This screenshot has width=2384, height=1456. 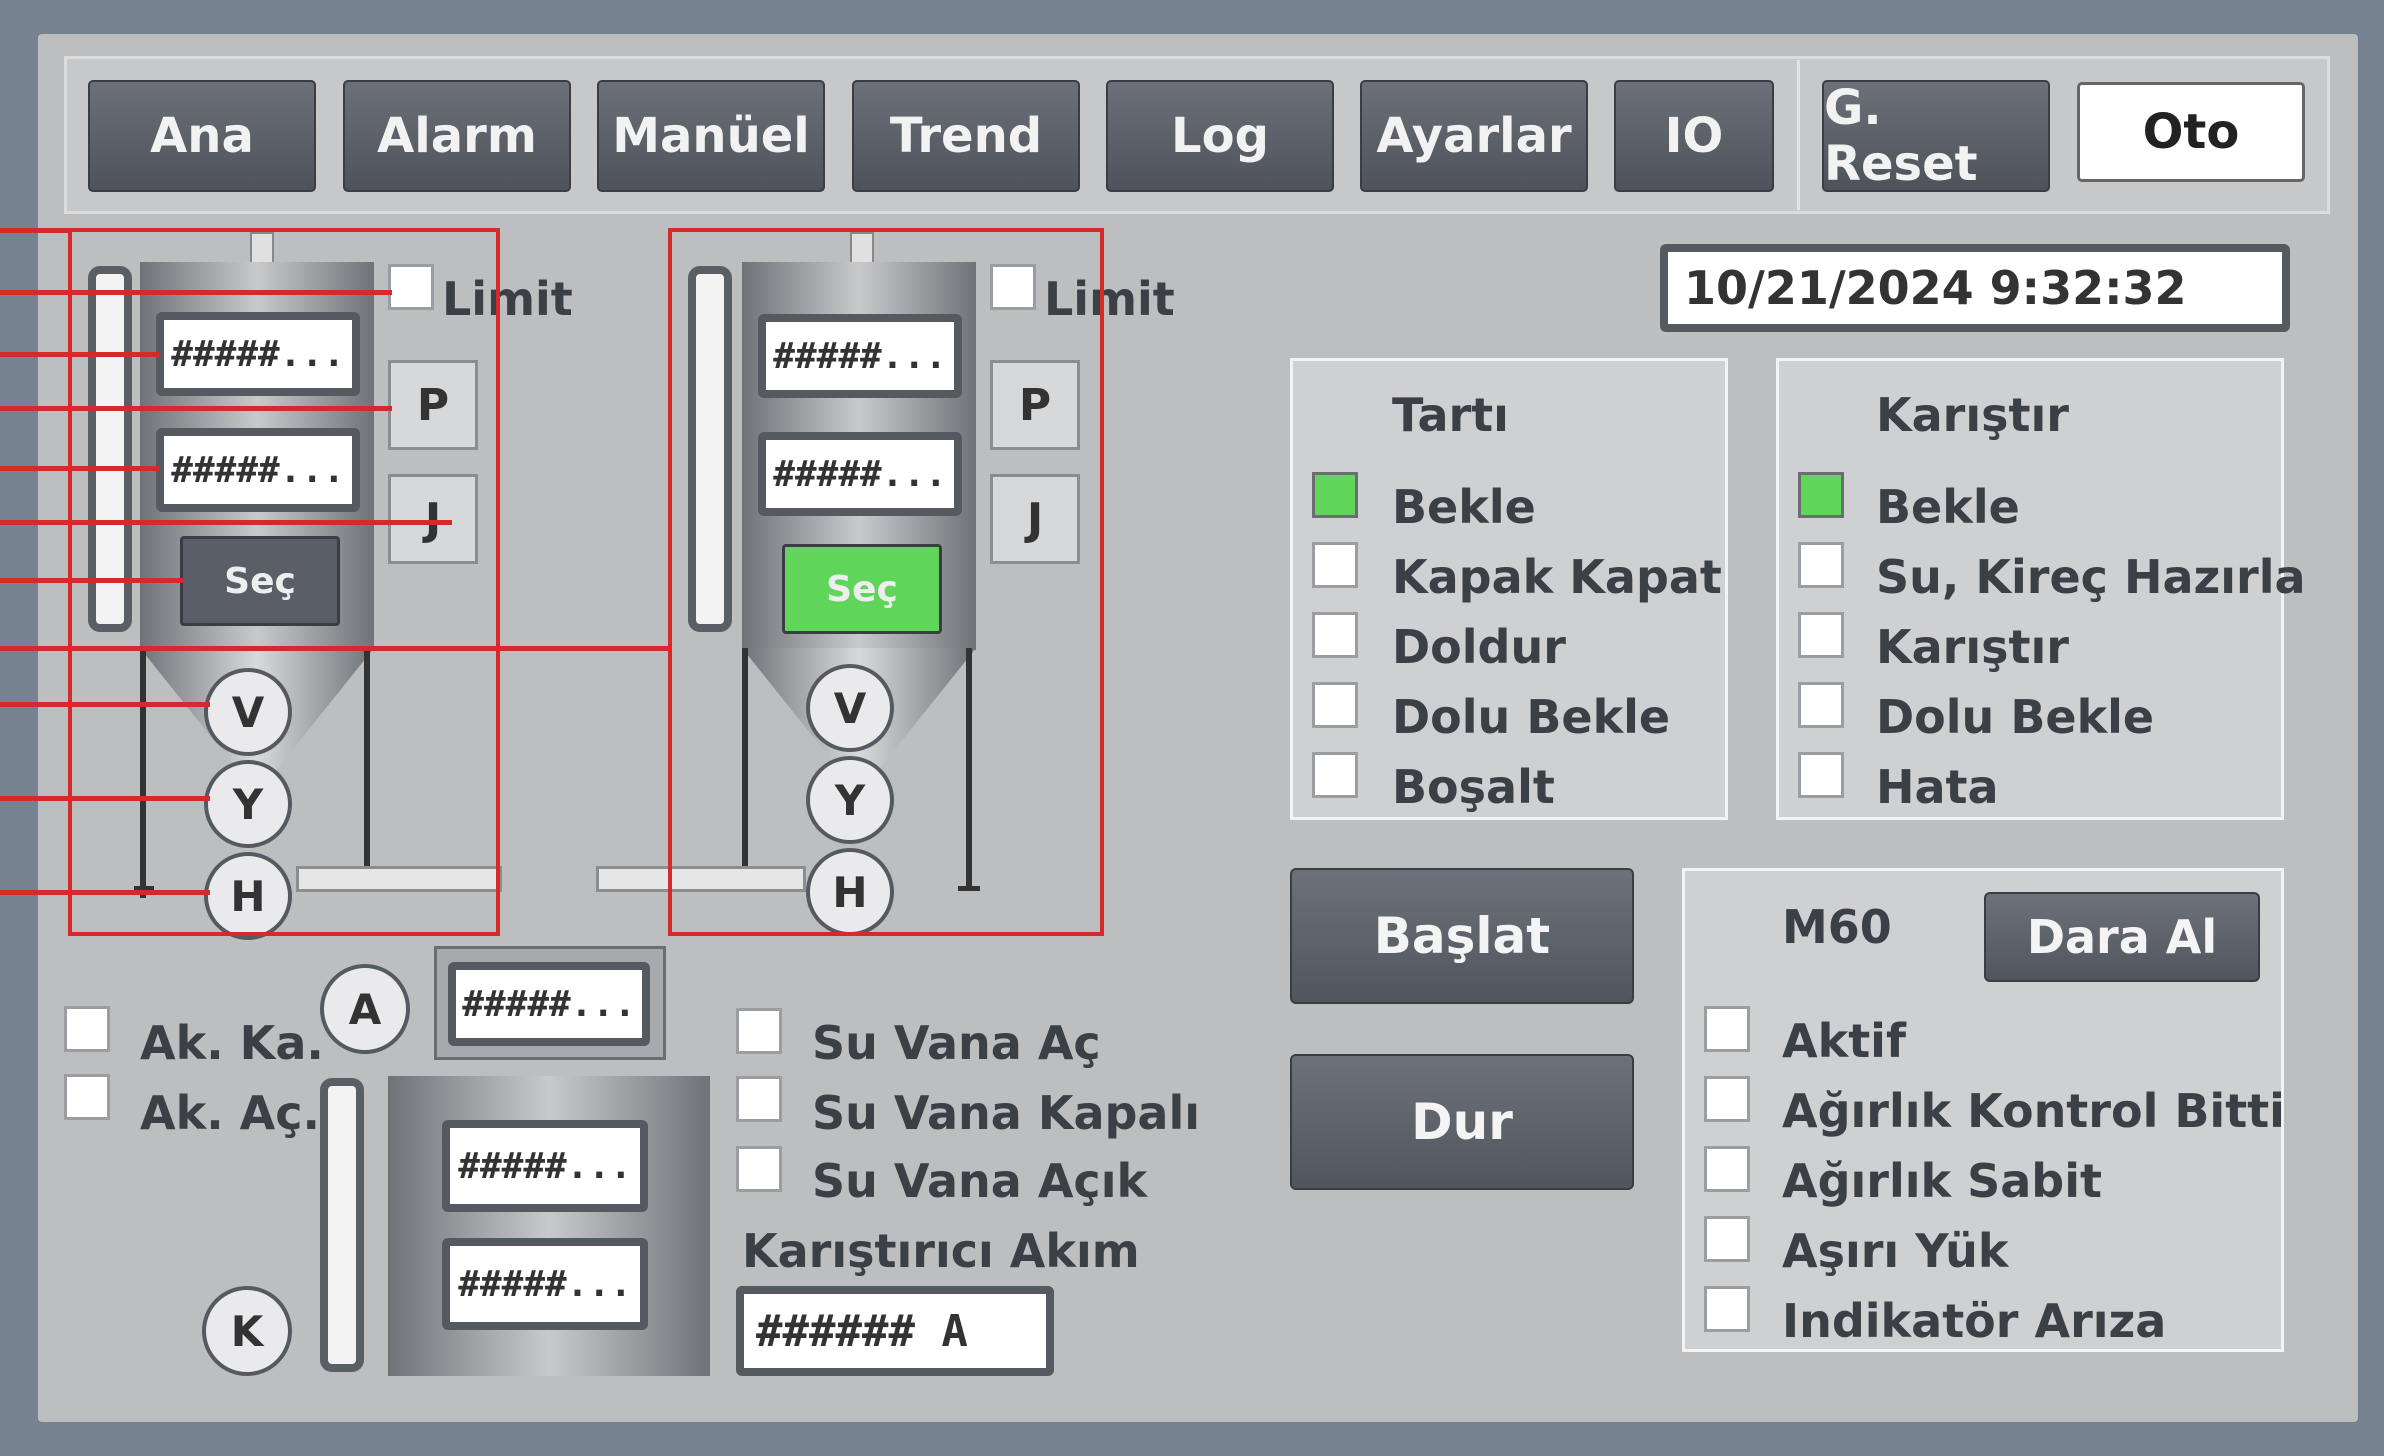 What do you see at coordinates (92, 580) in the screenshot?
I see `annotation-line-sec` at bounding box center [92, 580].